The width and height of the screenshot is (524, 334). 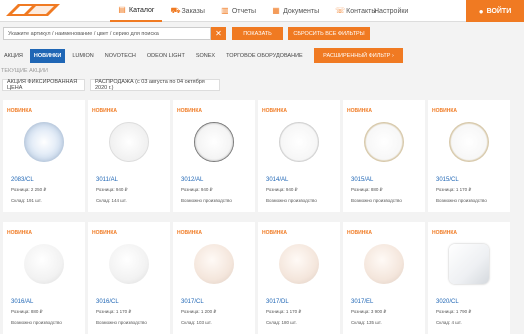 I want to click on nav-item-1: ⛟ Заказы, so click(x=187, y=11).